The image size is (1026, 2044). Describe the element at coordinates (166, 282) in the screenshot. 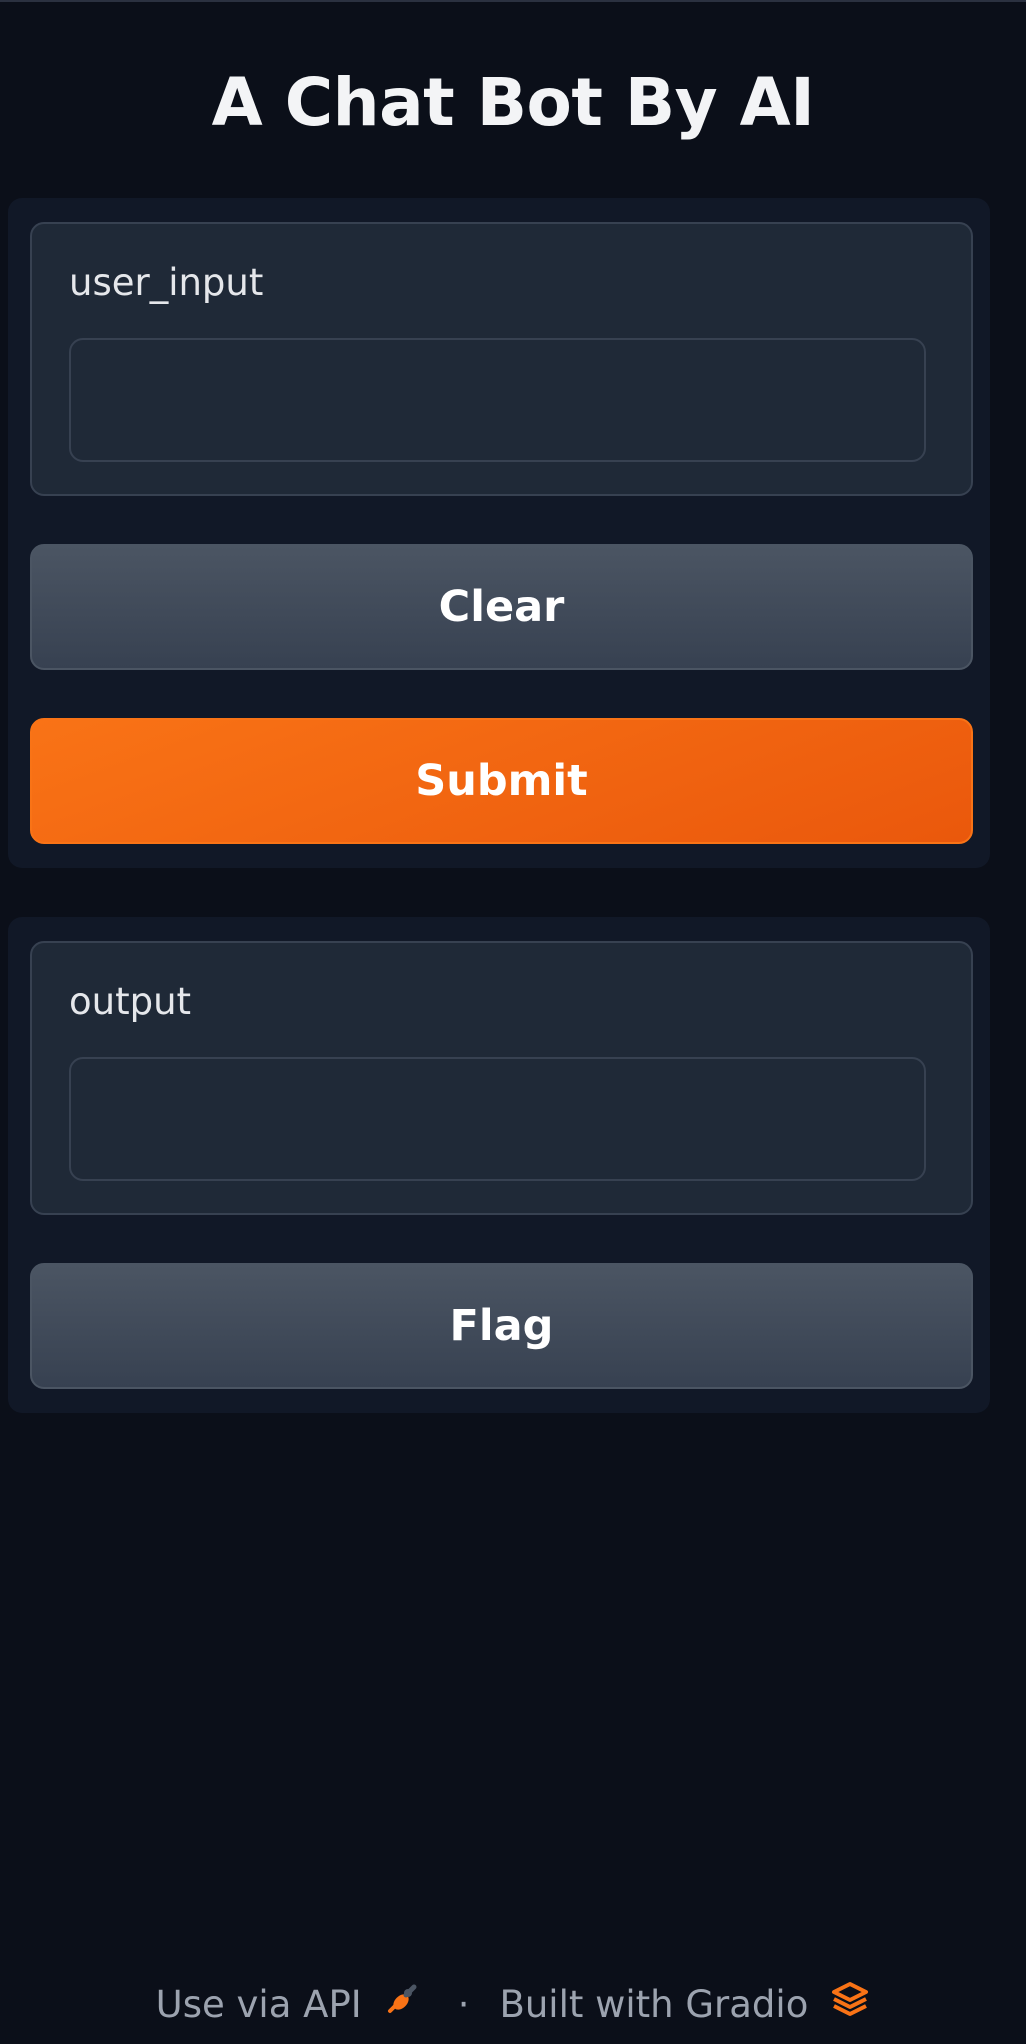

I see `user-input-label: user_input` at that location.